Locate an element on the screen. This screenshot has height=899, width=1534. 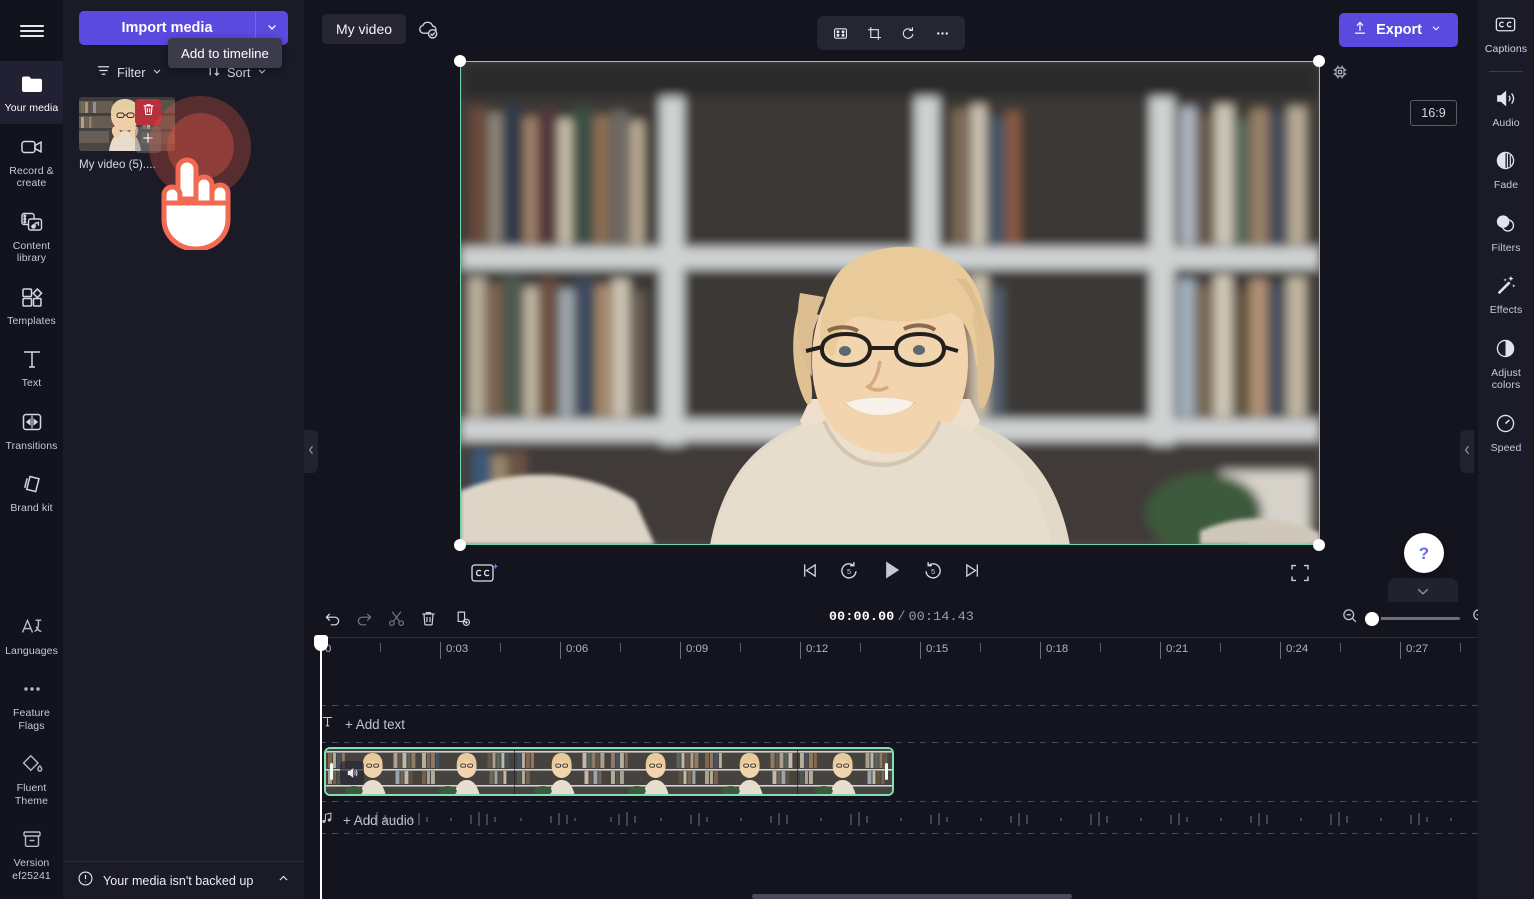
ruler-label: 0:12 is located at coordinates (817, 649).